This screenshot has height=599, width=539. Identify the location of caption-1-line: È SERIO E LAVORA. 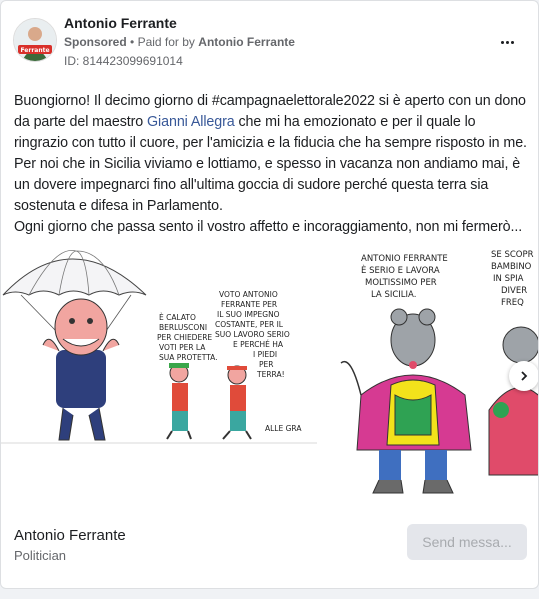
(400, 270).